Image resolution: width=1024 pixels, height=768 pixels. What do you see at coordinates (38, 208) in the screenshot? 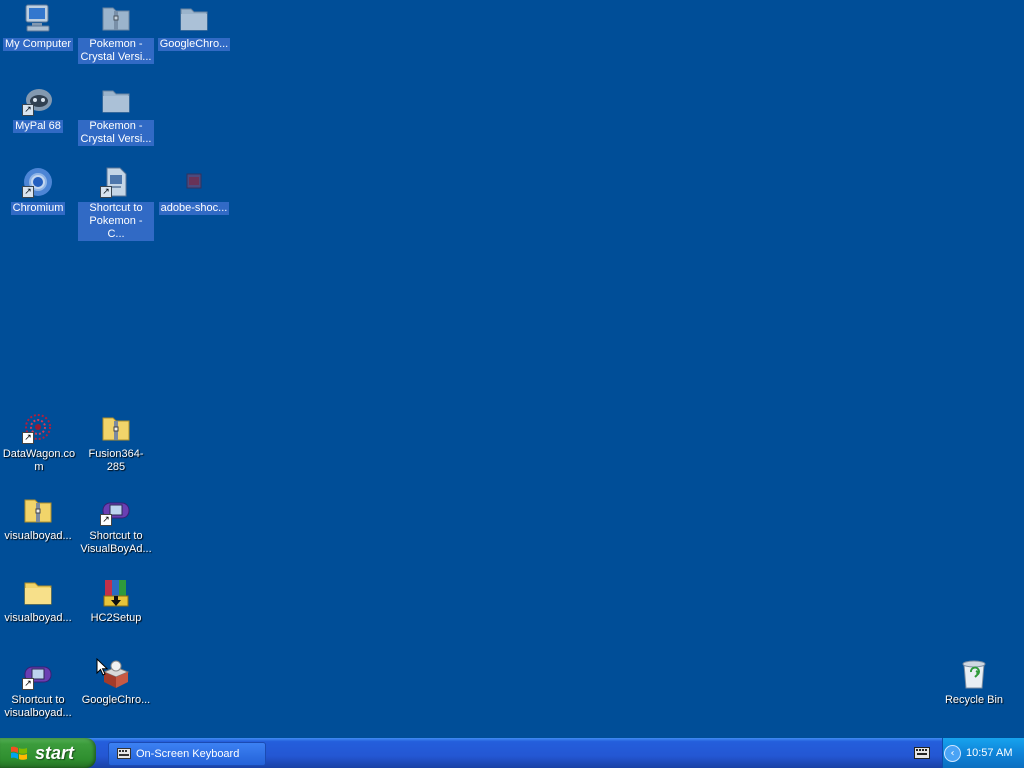
I see `desktop-icon-label: Chromium` at bounding box center [38, 208].